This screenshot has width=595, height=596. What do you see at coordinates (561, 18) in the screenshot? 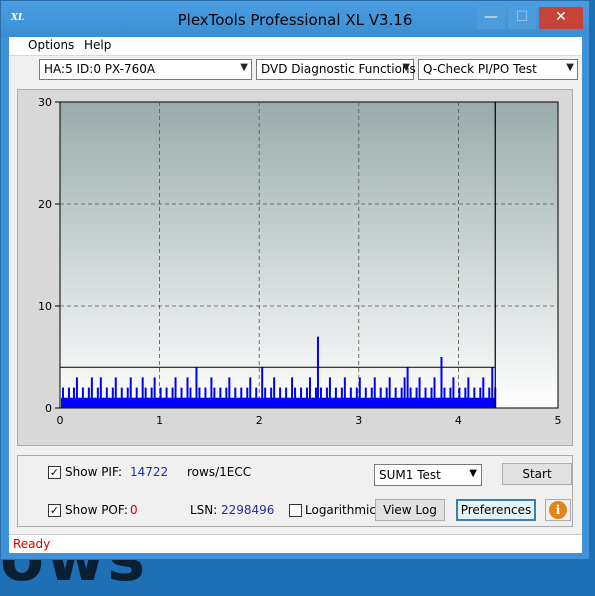
I see `close-button: ✕` at bounding box center [561, 18].